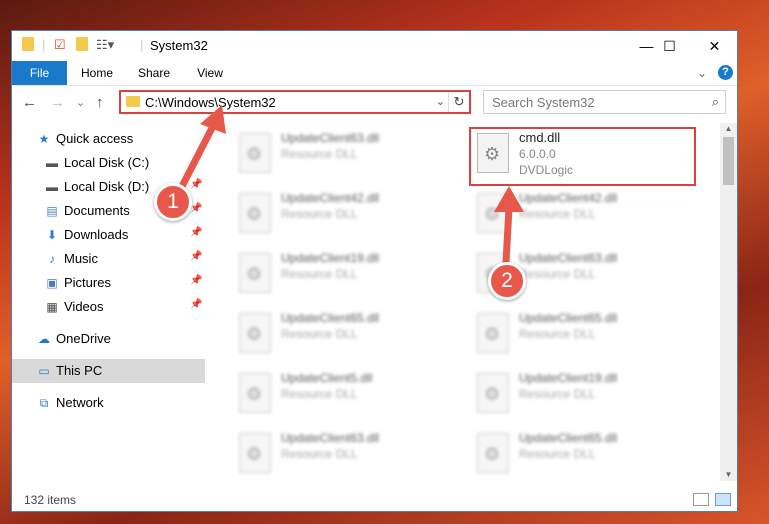 The width and height of the screenshot is (769, 524). Describe the element at coordinates (509, 199) in the screenshot. I see `arrow-2-head` at that location.